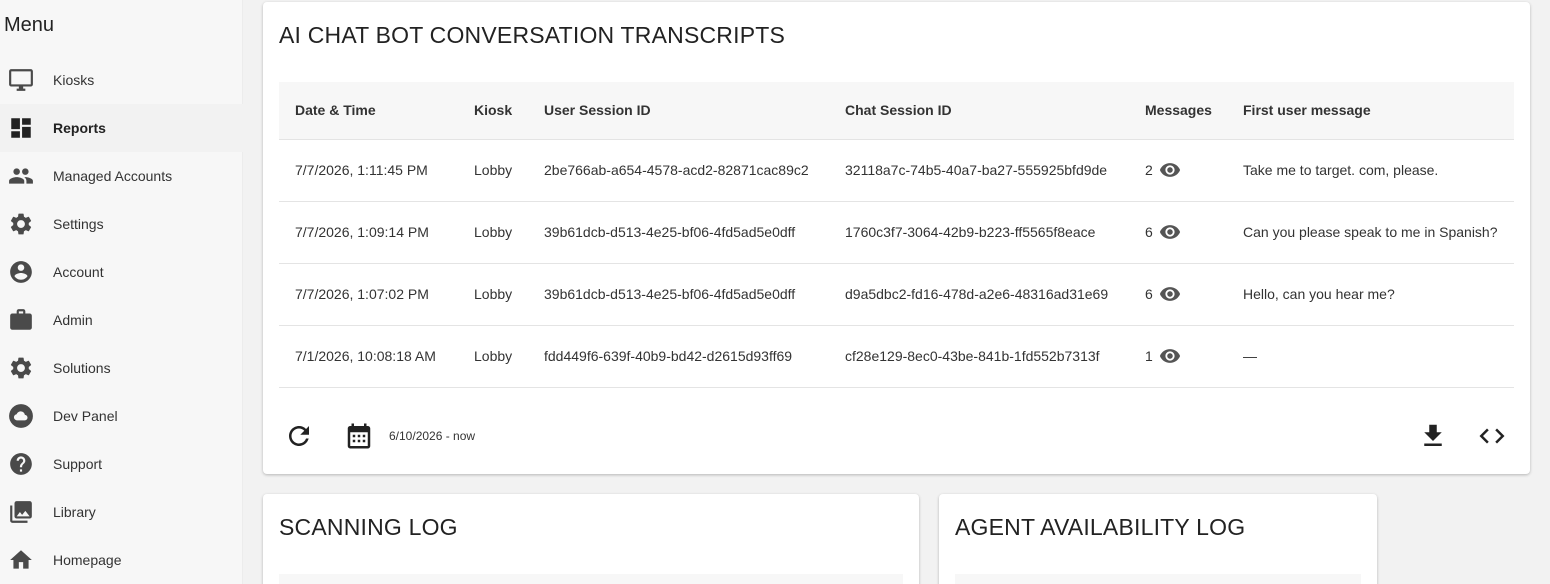 This screenshot has width=1550, height=584. I want to click on sidebar-item-managed-accounts: Managed Accounts, so click(121, 176).